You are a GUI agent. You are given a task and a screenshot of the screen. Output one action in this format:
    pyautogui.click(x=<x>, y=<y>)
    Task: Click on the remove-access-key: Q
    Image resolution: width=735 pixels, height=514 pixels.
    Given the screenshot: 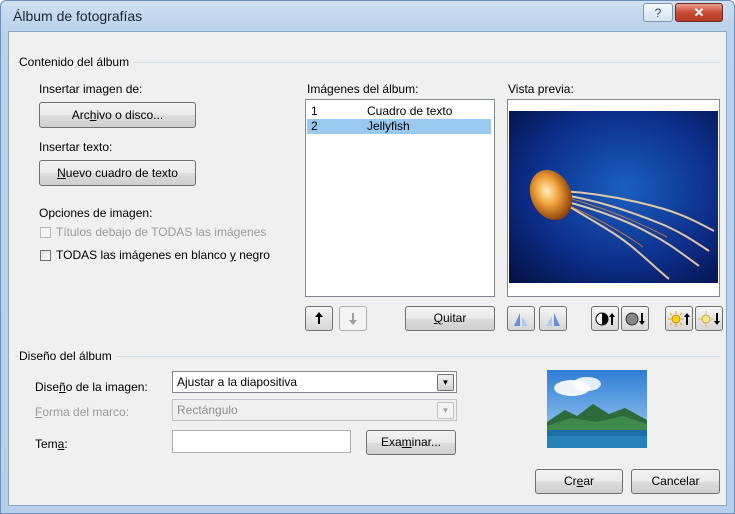 What is the action you would take?
    pyautogui.click(x=438, y=318)
    